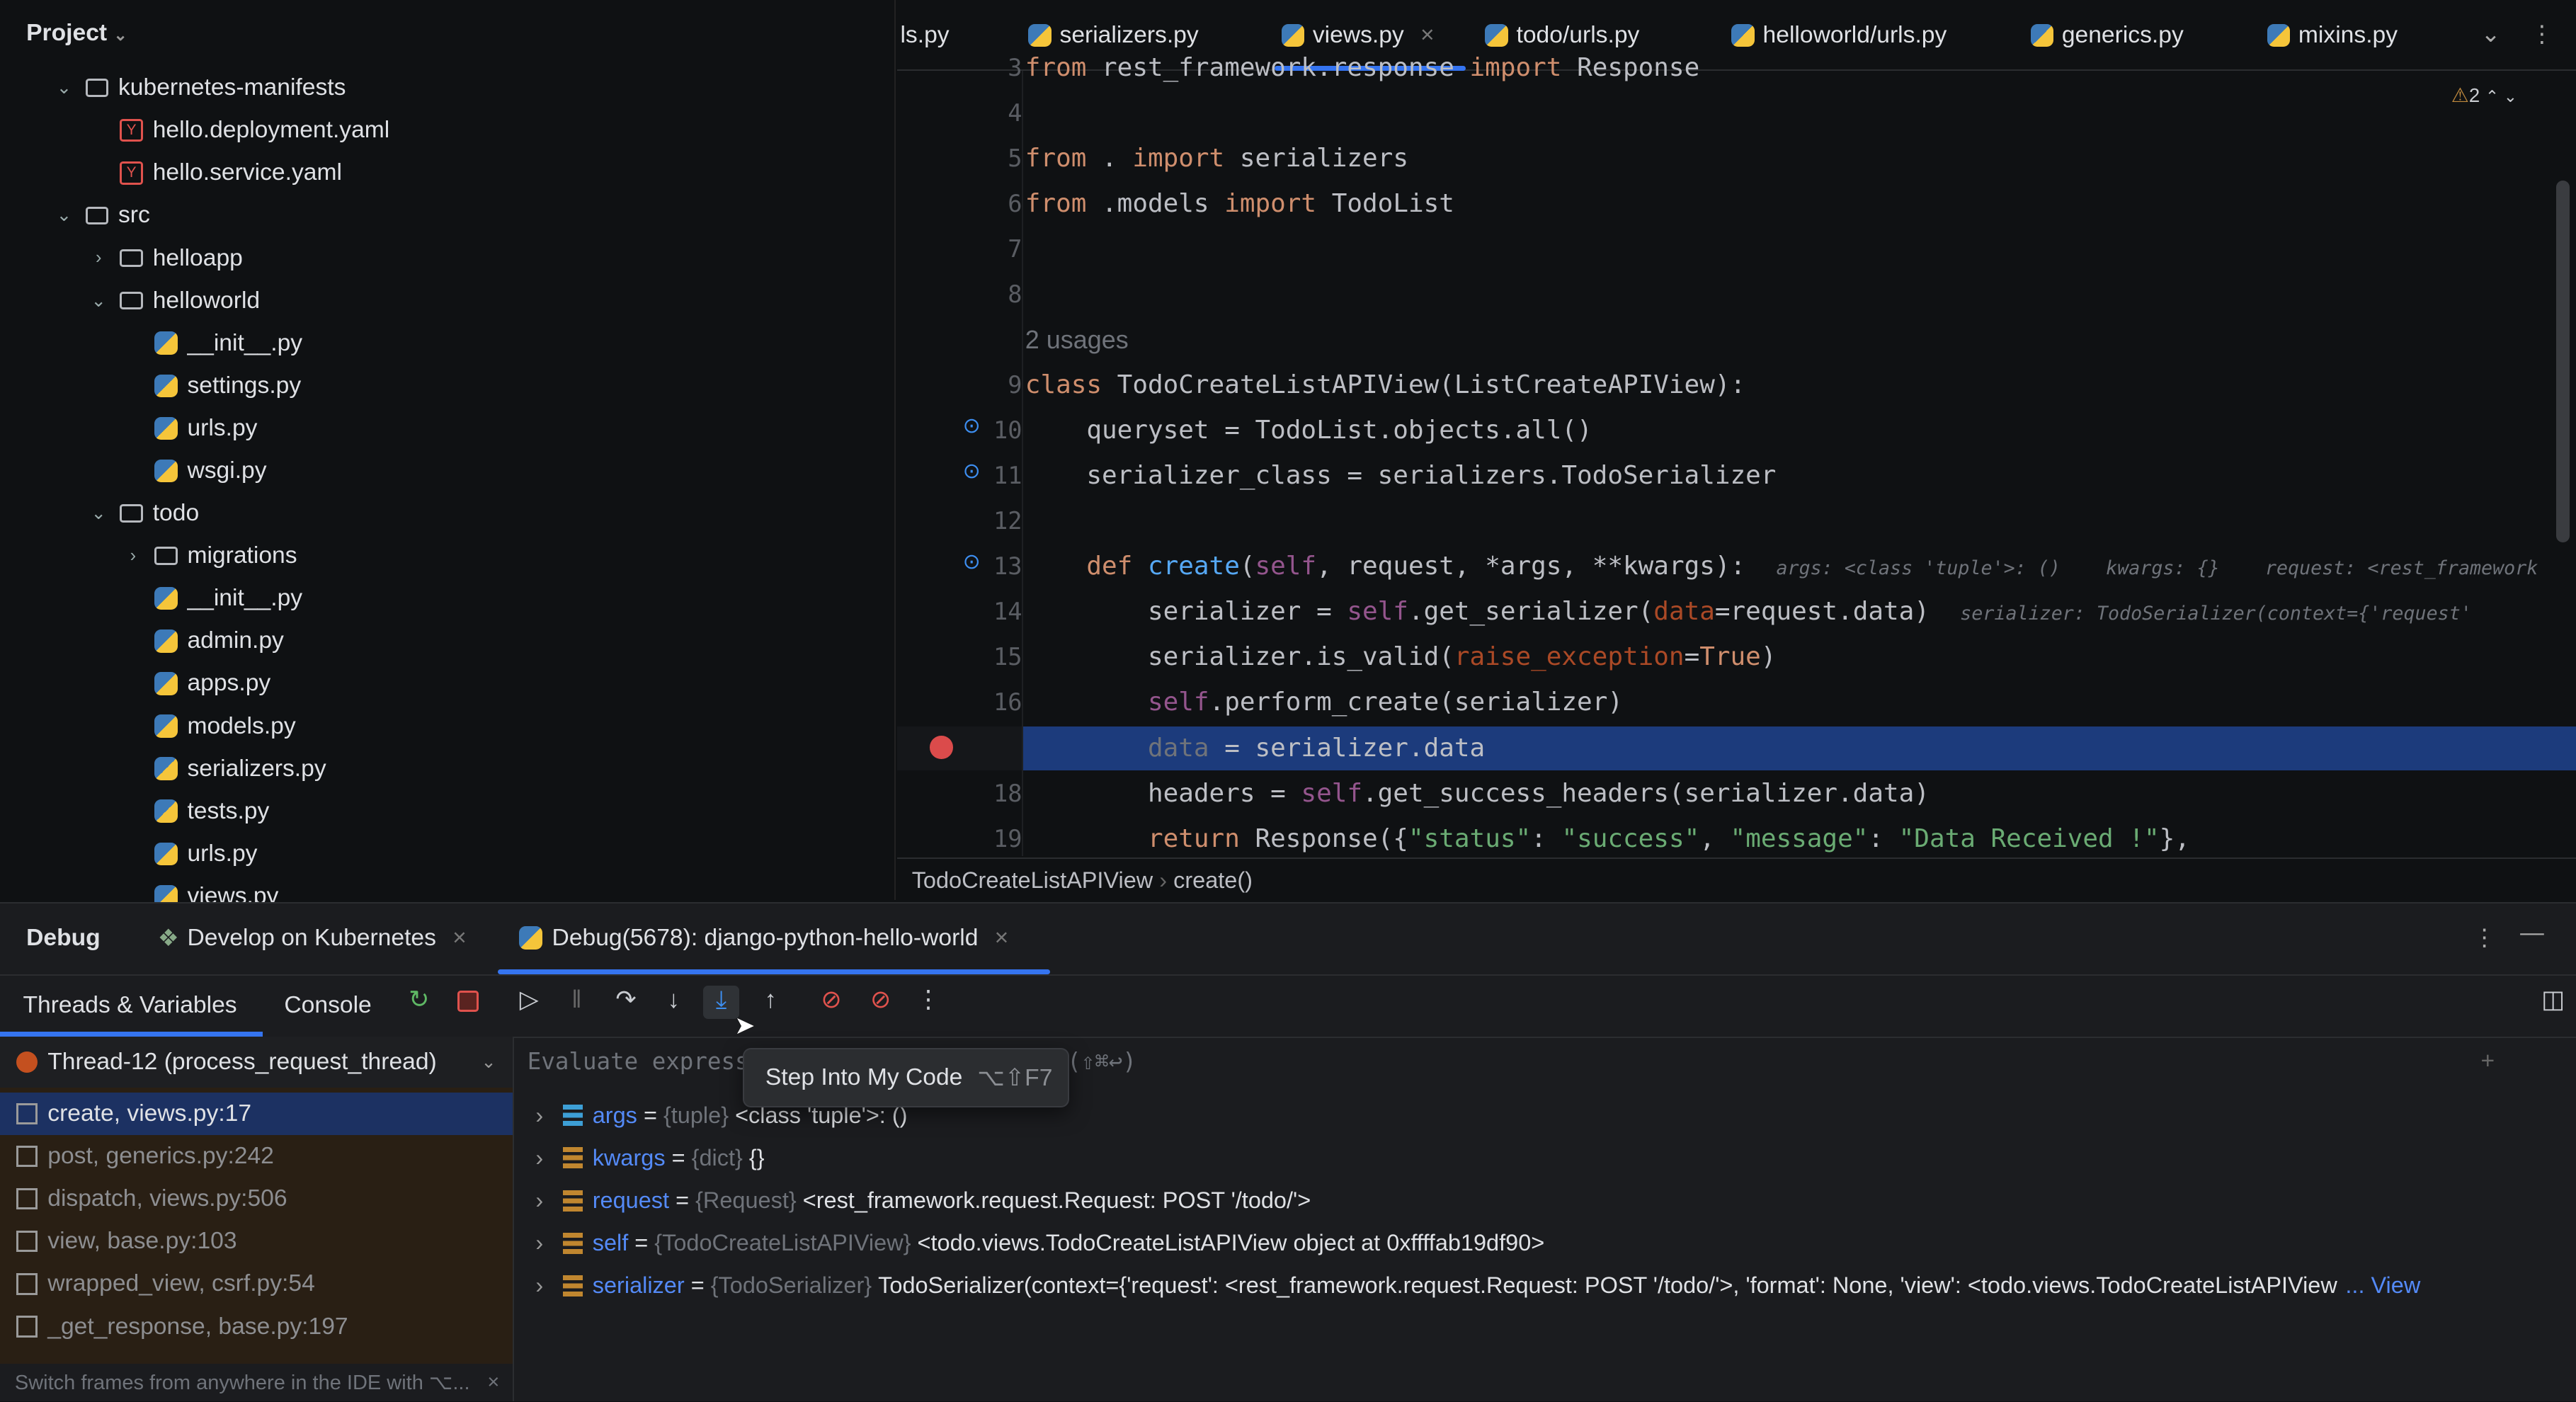 This screenshot has width=2576, height=1402. Describe the element at coordinates (626, 1002) in the screenshot. I see `step-over-icon: ↷` at that location.